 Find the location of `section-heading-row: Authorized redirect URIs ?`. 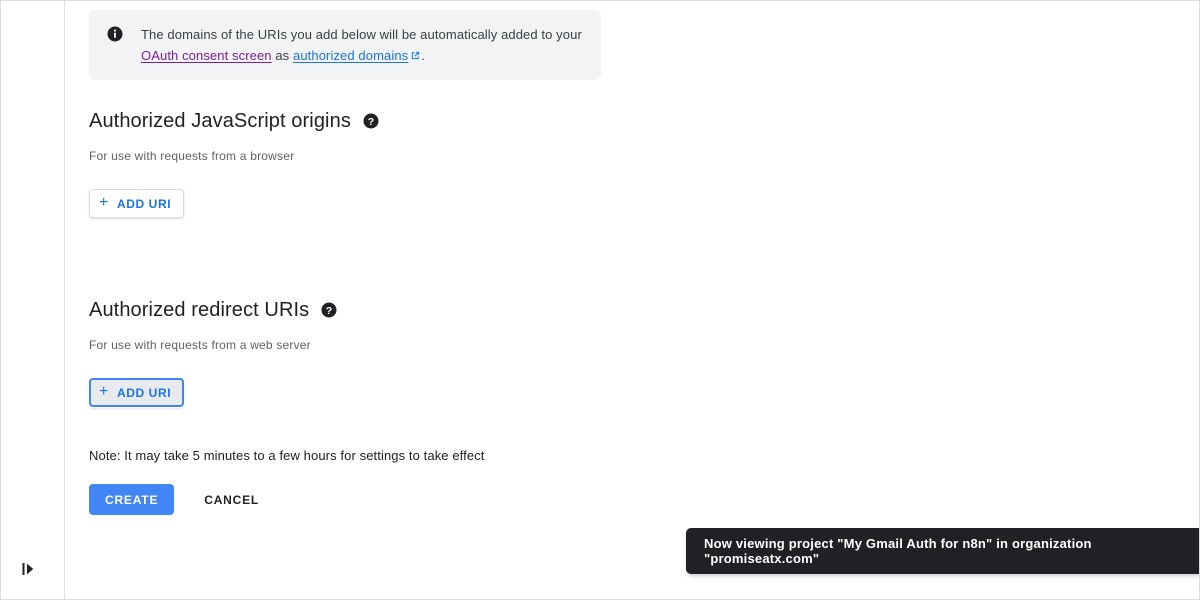

section-heading-row: Authorized redirect URIs ? is located at coordinates (213, 310).